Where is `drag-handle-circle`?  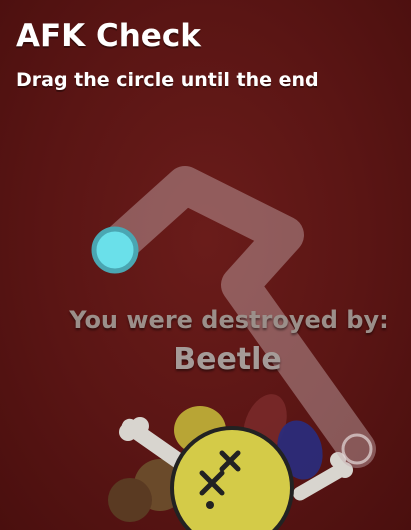 drag-handle-circle is located at coordinates (115, 250).